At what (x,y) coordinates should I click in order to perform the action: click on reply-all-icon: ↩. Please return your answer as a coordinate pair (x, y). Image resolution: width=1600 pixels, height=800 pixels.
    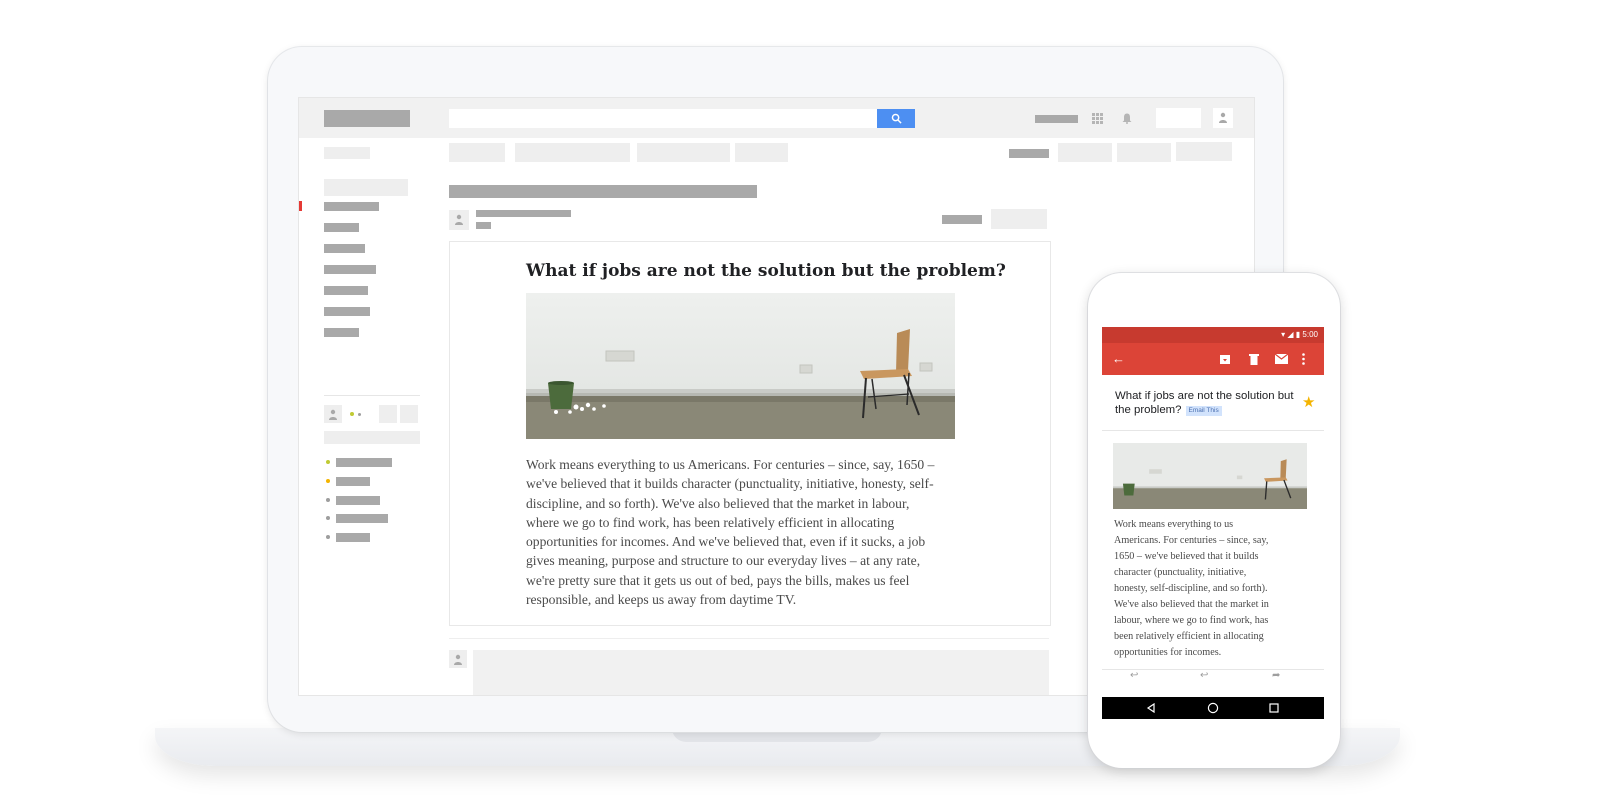
    Looking at the image, I should click on (1204, 675).